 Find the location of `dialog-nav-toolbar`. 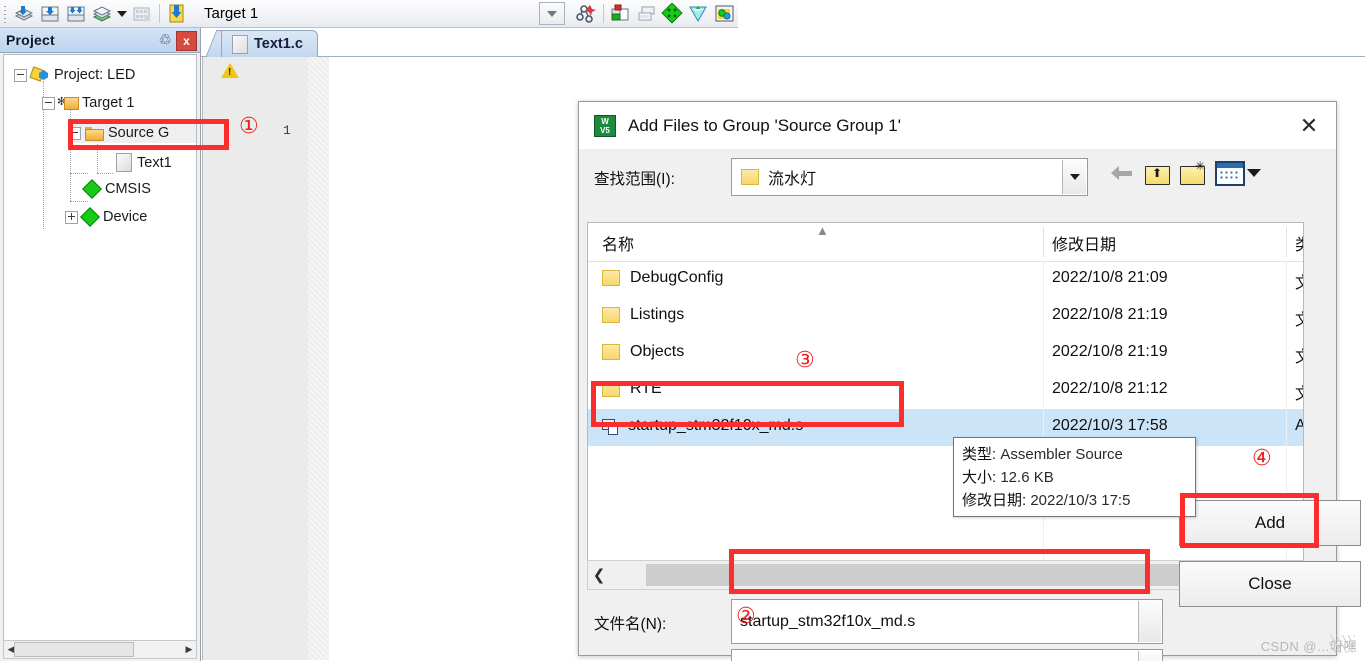

dialog-nav-toolbar is located at coordinates (1185, 172).